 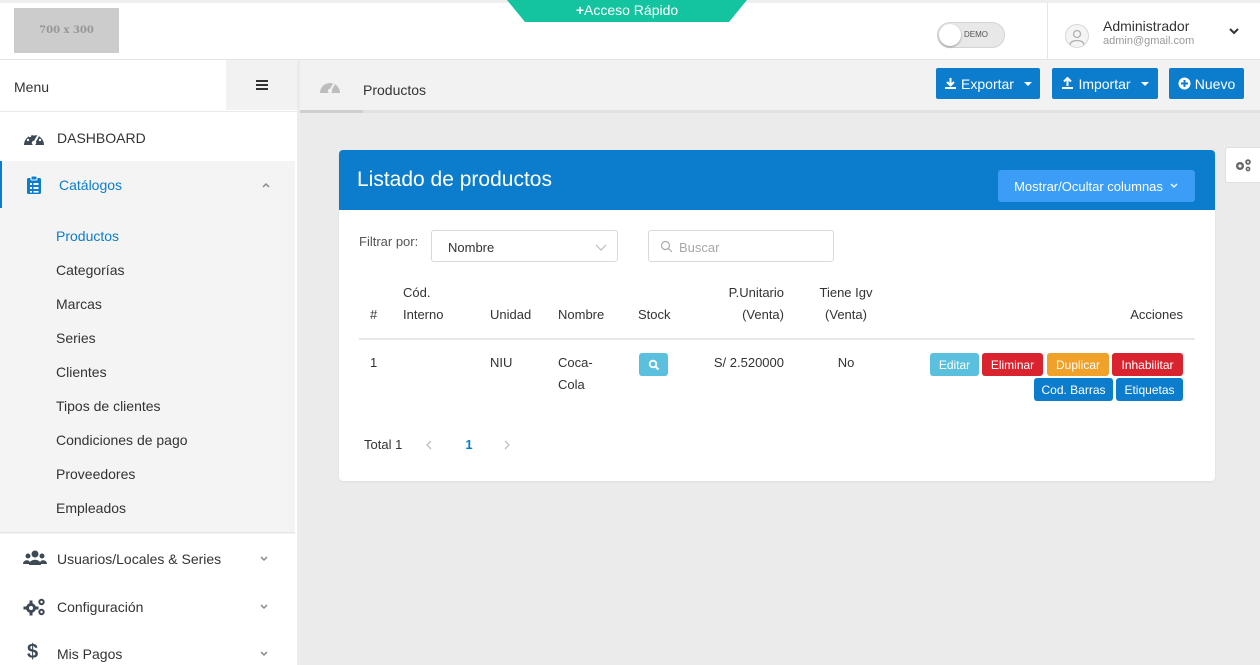 What do you see at coordinates (1156, 314) in the screenshot?
I see `col-header-acciones: Acciones` at bounding box center [1156, 314].